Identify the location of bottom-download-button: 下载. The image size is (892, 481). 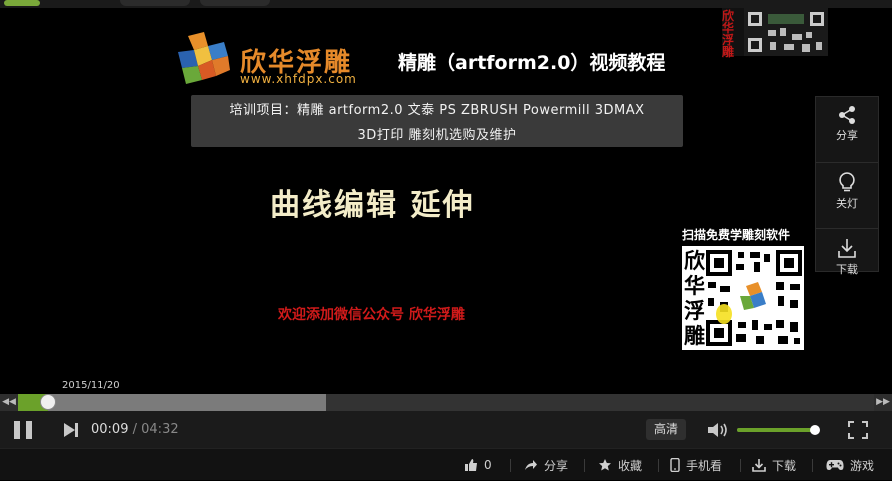
(774, 465).